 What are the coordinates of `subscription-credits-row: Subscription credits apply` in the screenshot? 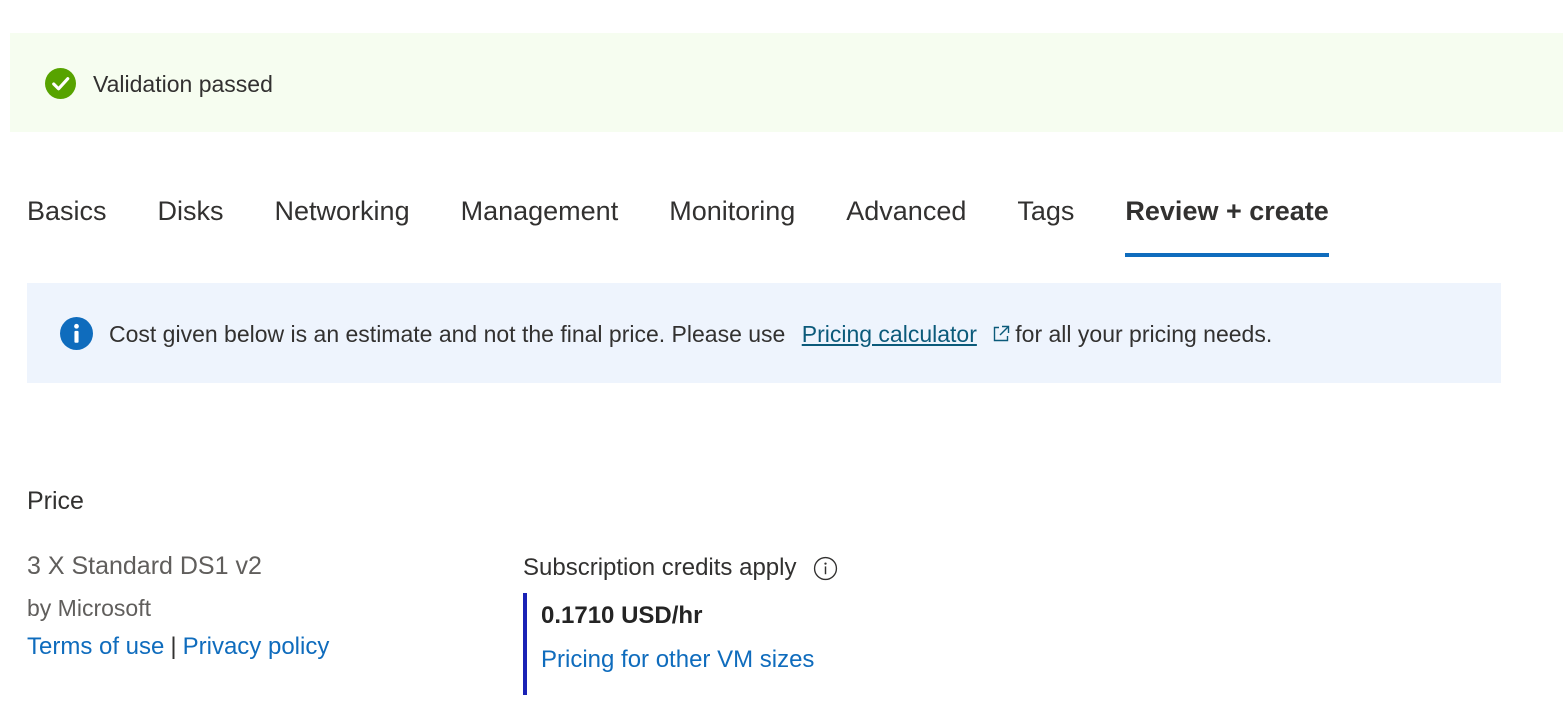 It's located at (680, 568).